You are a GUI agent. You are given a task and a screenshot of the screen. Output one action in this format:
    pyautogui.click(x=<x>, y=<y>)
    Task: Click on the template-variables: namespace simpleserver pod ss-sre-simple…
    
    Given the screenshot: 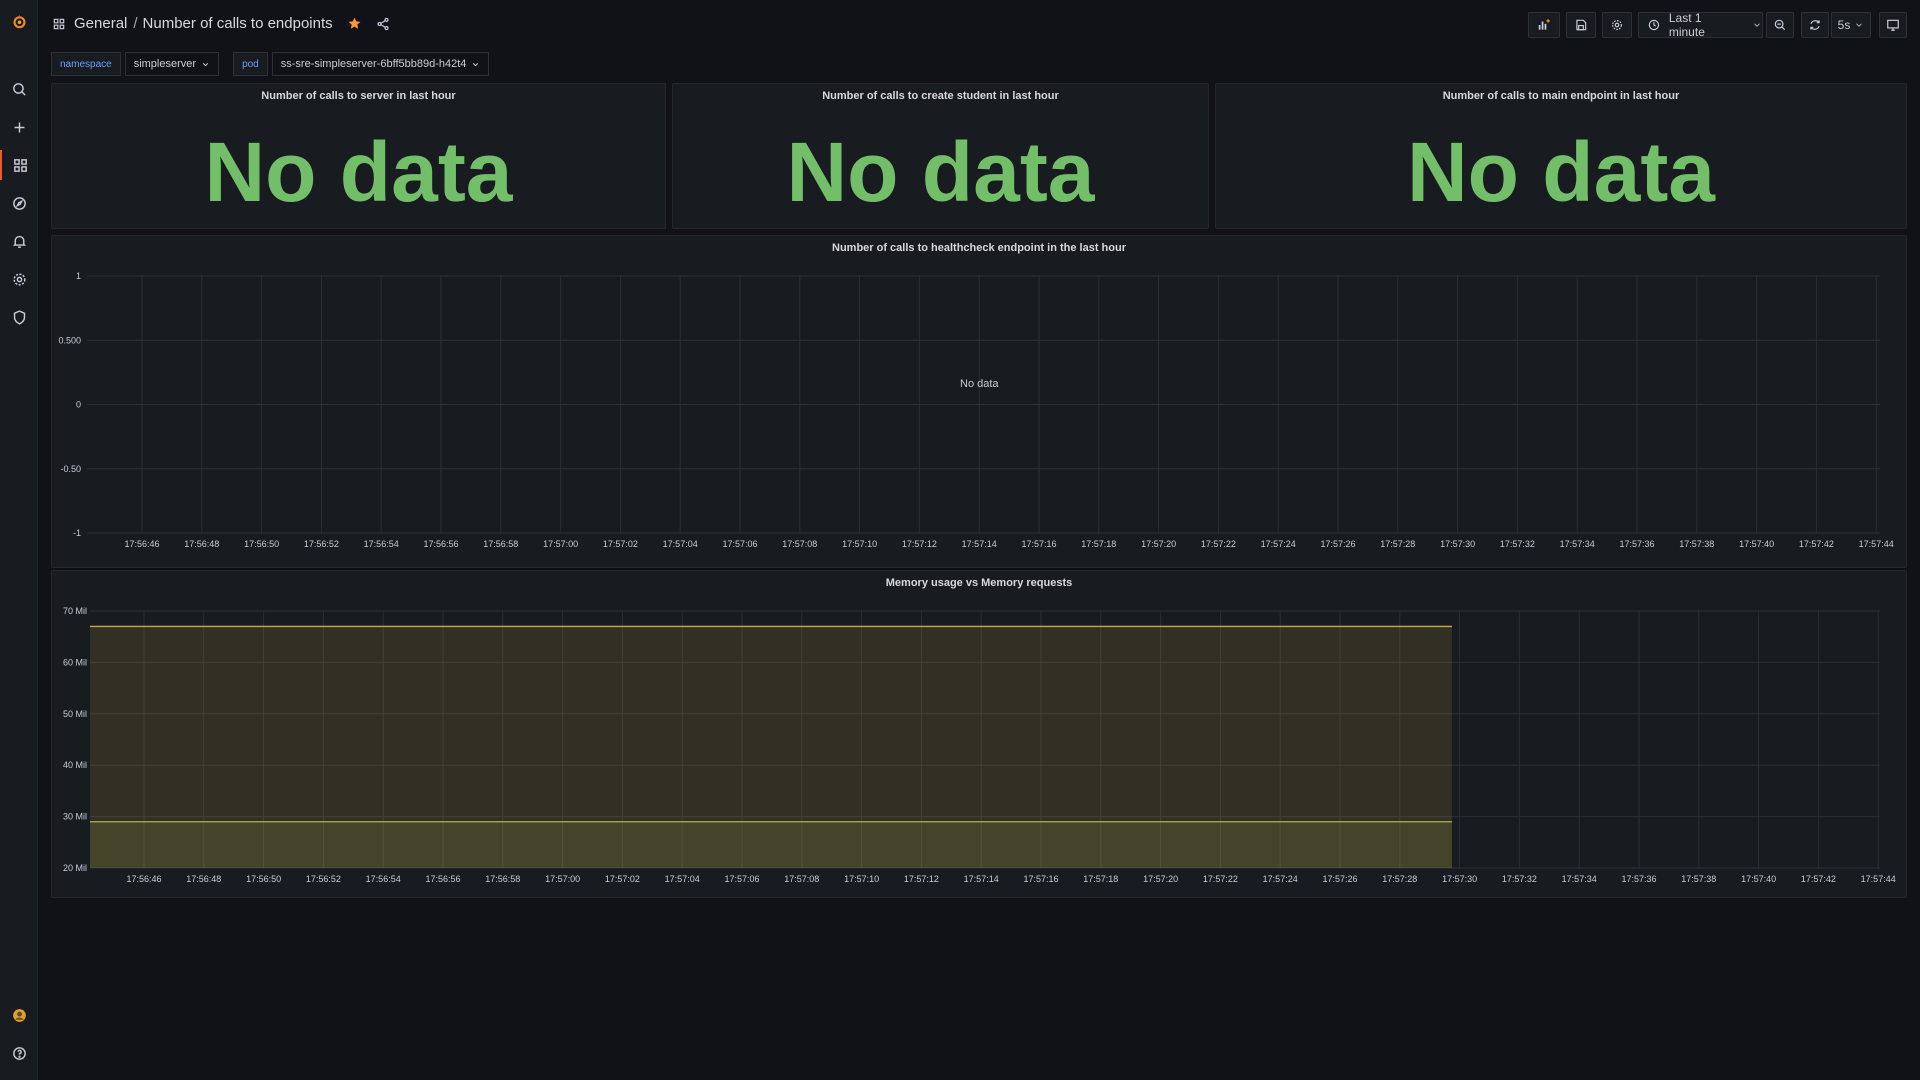 What is the action you would take?
    pyautogui.click(x=275, y=64)
    